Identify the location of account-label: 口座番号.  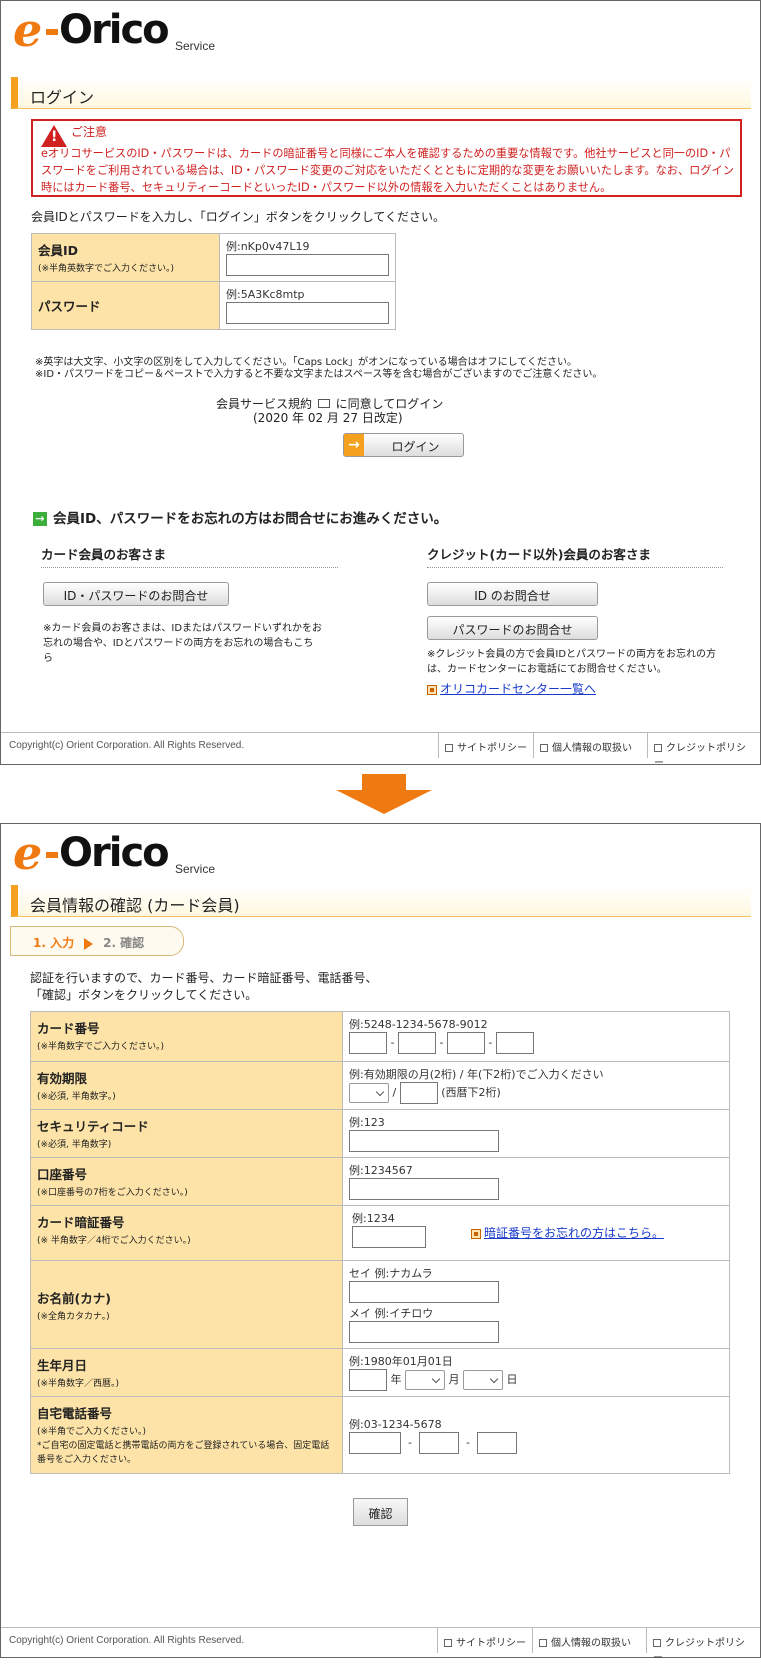
(62, 1174).